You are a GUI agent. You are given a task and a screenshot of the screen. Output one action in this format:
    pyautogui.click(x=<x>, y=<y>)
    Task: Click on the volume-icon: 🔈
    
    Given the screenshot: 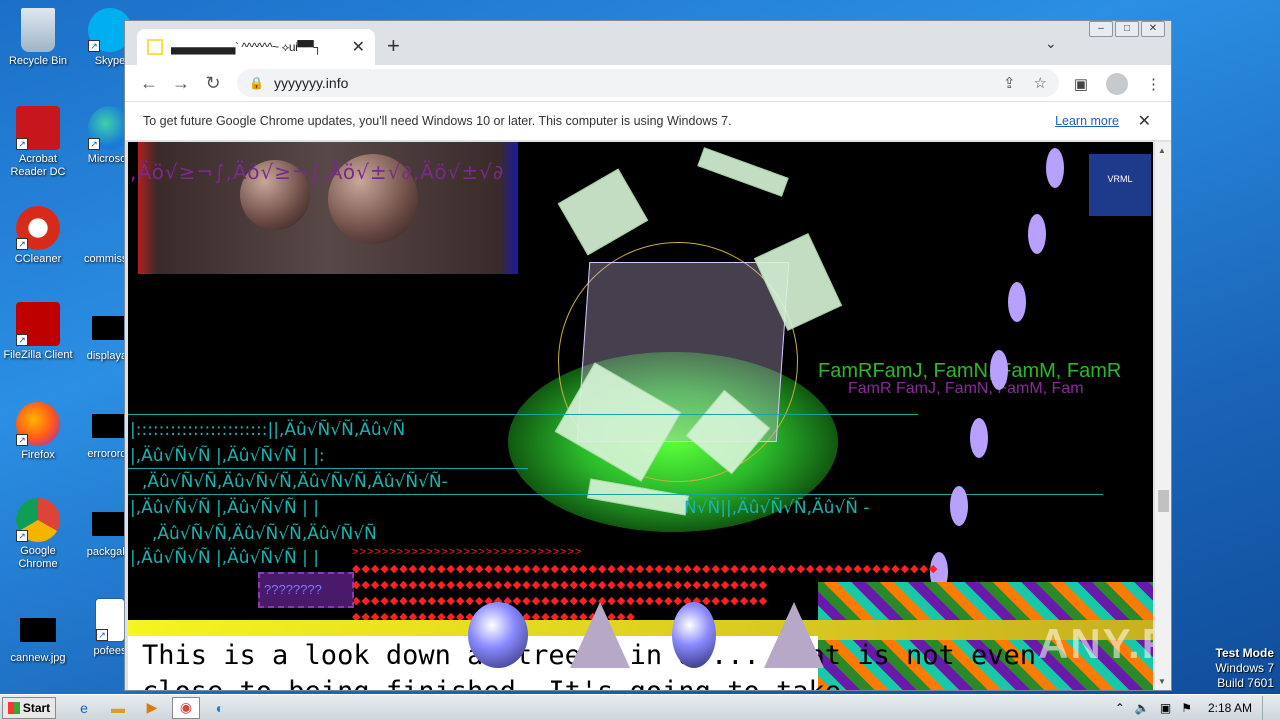 What is the action you would take?
    pyautogui.click(x=1142, y=708)
    